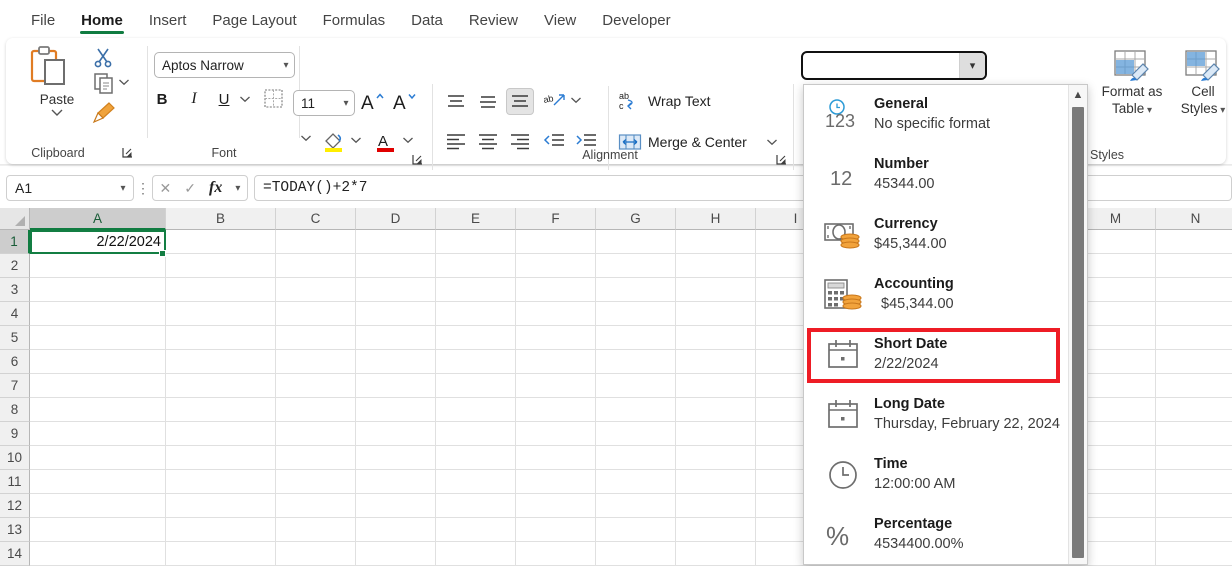 This screenshot has width=1232, height=566. I want to click on cell-F6, so click(556, 362).